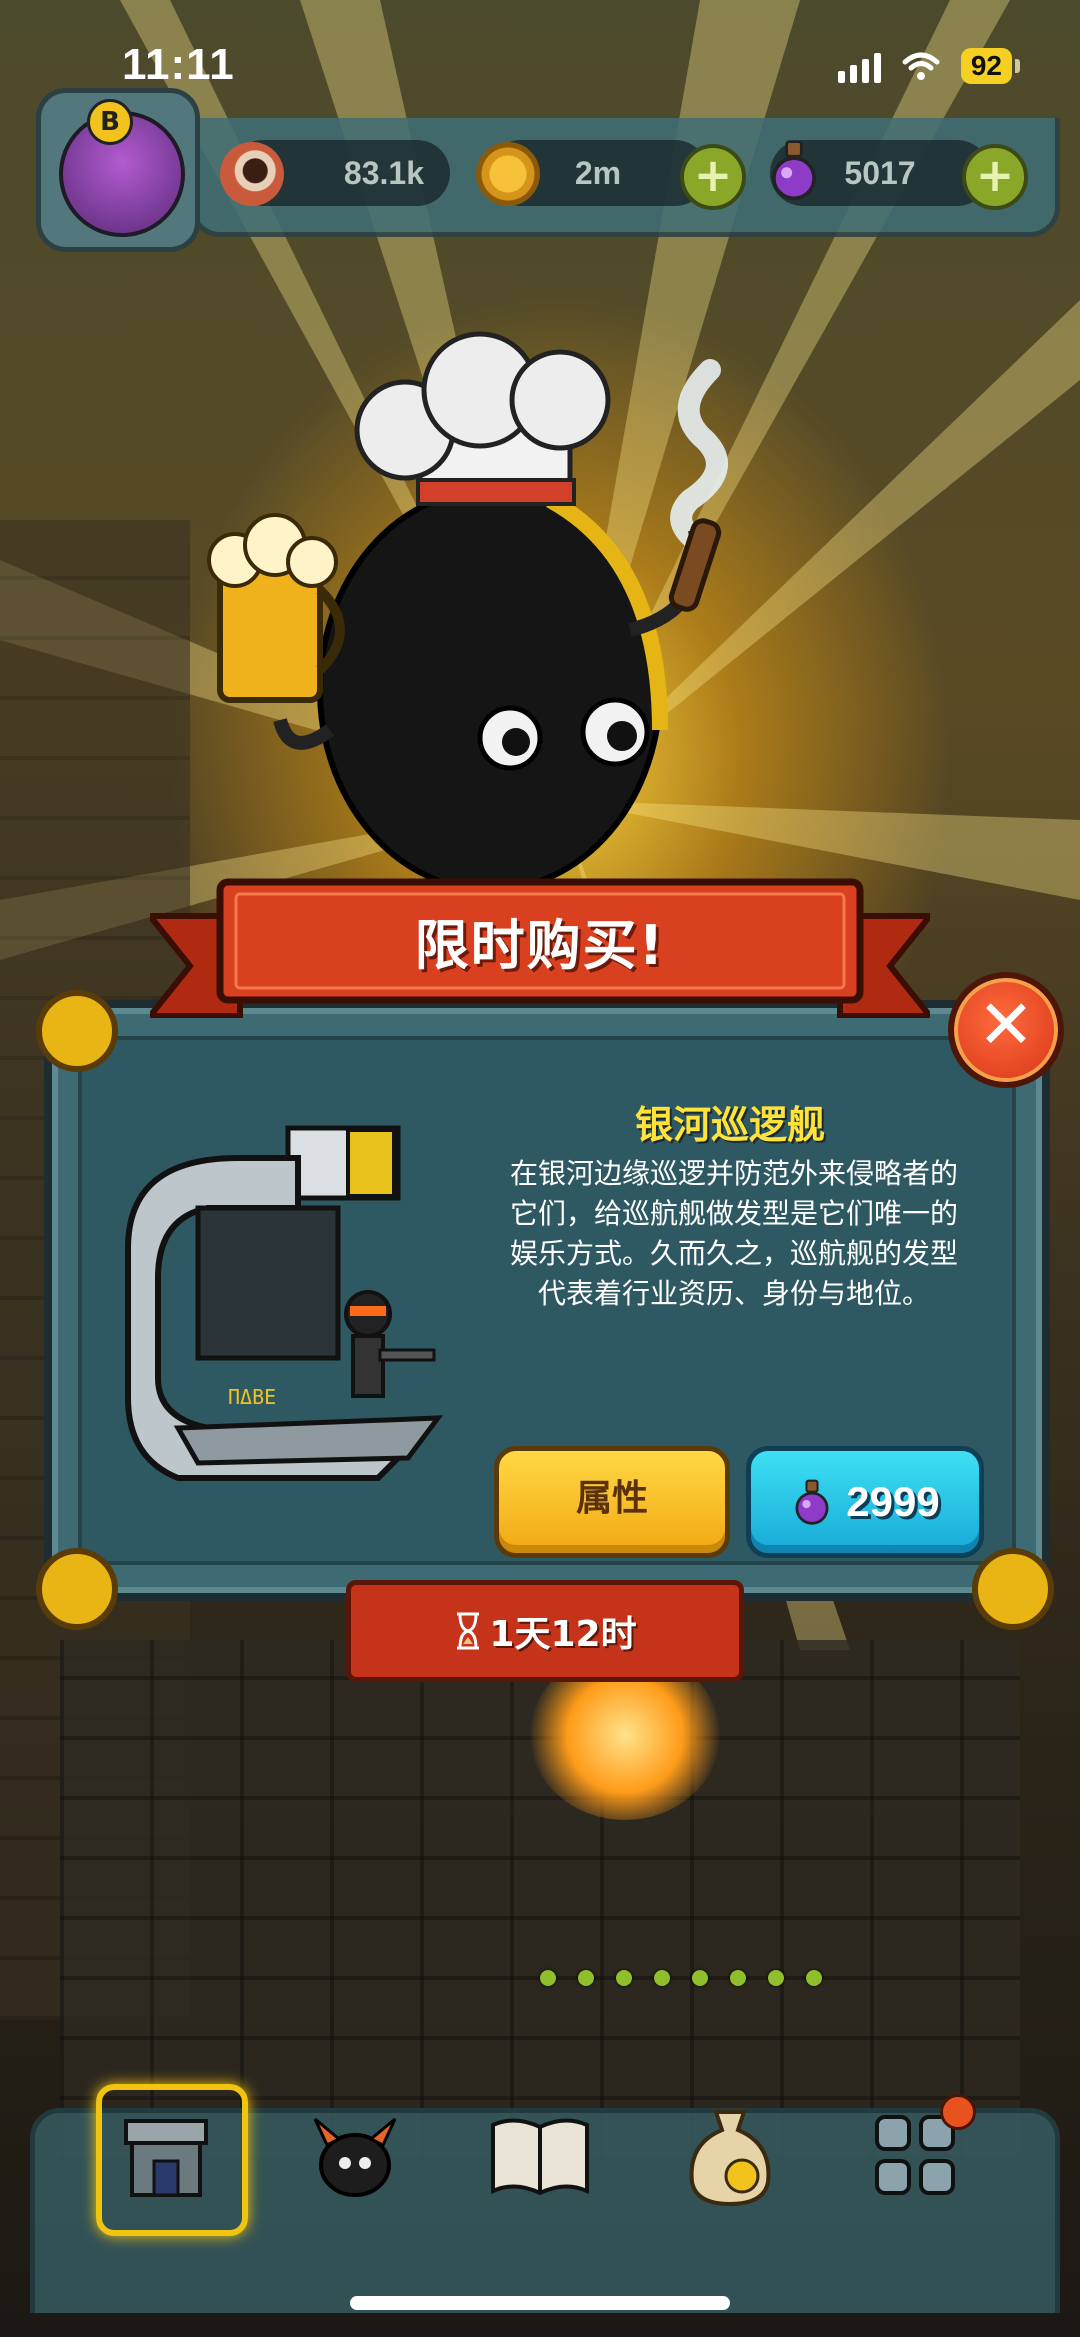 This screenshot has height=2337, width=1080. What do you see at coordinates (252, 1397) in the screenshot?
I see `svg-text: ΠΔΒΕ` at bounding box center [252, 1397].